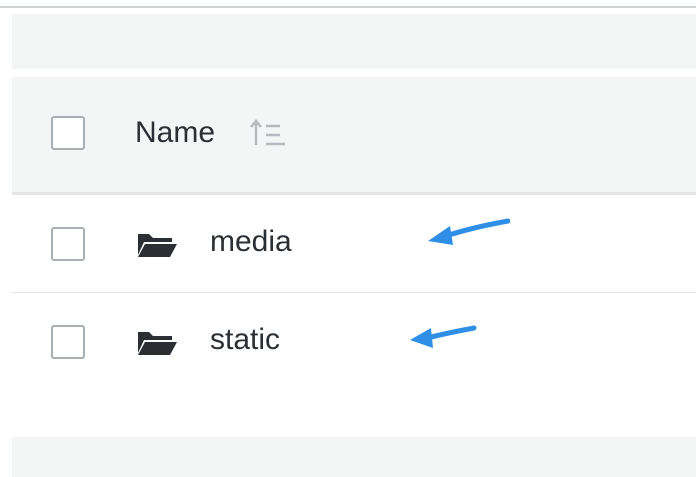  Describe the element at coordinates (354, 457) in the screenshot. I see `footer-band` at that location.